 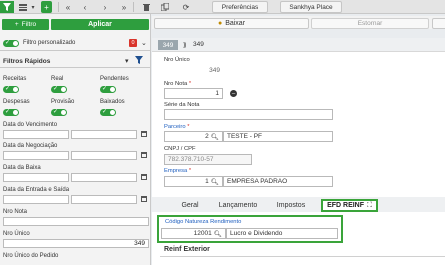 What do you see at coordinates (59, 112) in the screenshot?
I see `provisao-toggle: ✓` at bounding box center [59, 112].